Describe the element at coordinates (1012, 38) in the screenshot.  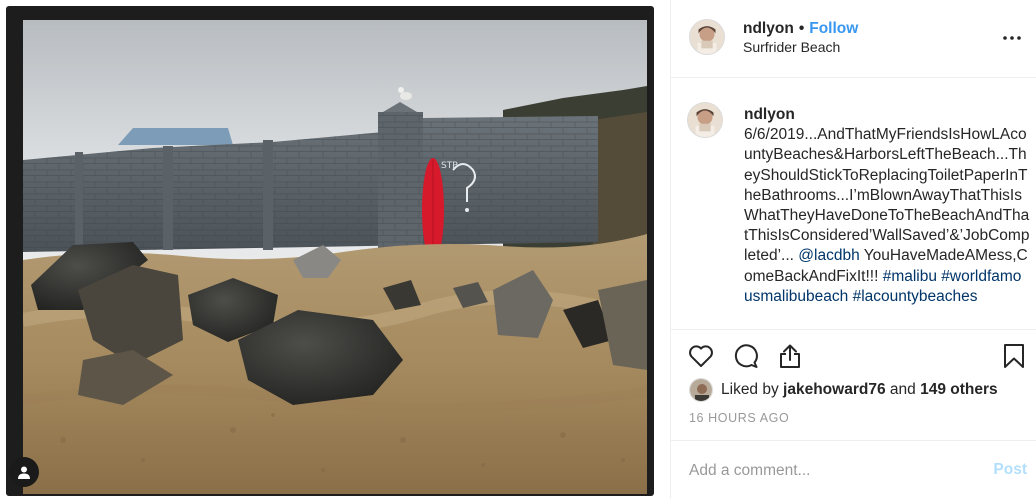
I see `more-options-icon` at that location.